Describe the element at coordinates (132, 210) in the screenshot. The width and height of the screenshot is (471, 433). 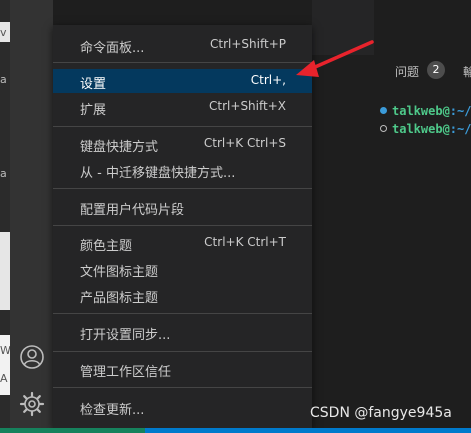
I see `menu-item-label: 配置用户代码片段` at that location.